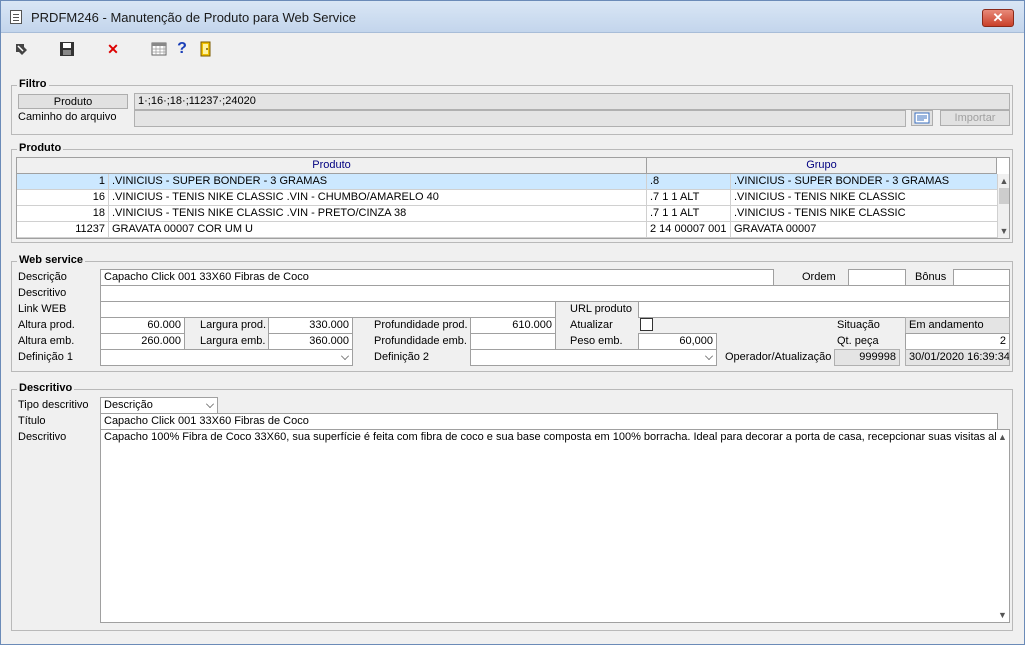 The image size is (1025, 645). Describe the element at coordinates (182, 49) in the screenshot. I see `help-icon: ?` at that location.